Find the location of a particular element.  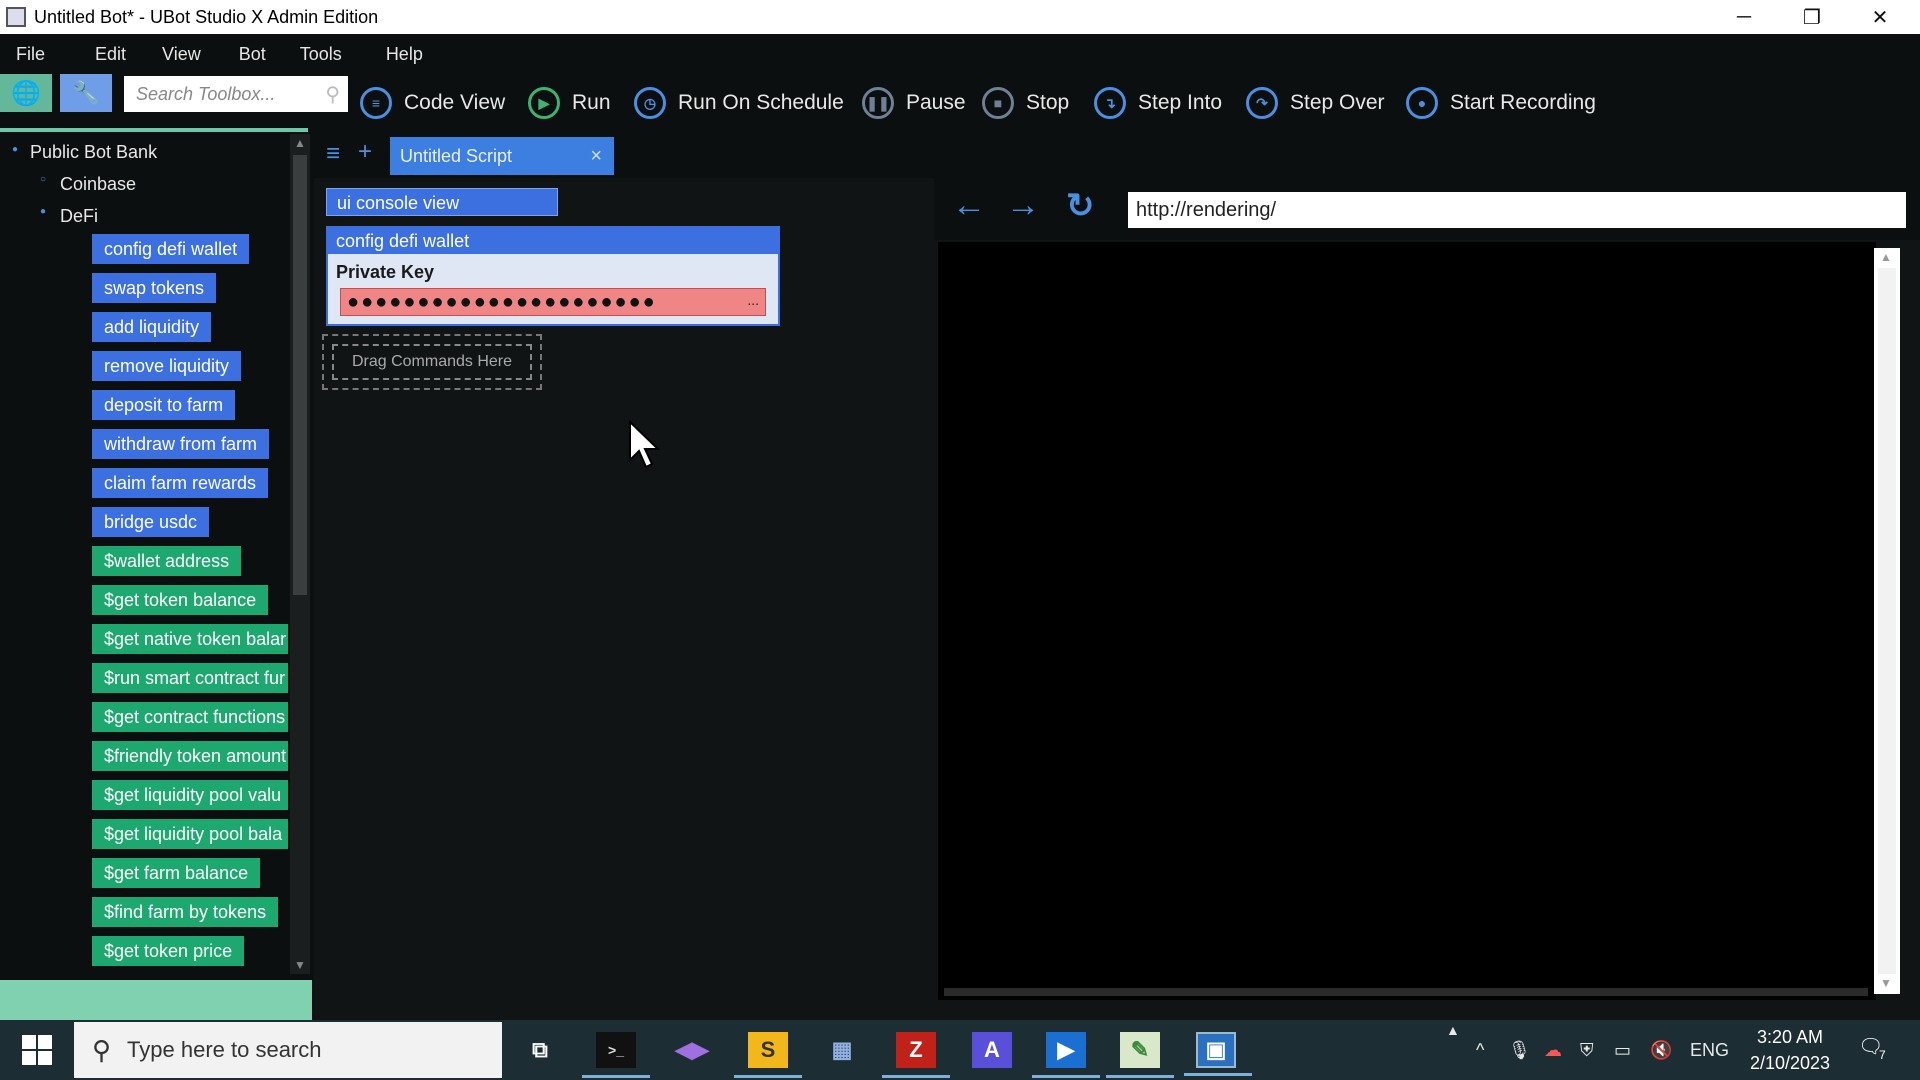

menu-tools: Tools is located at coordinates (320, 54).